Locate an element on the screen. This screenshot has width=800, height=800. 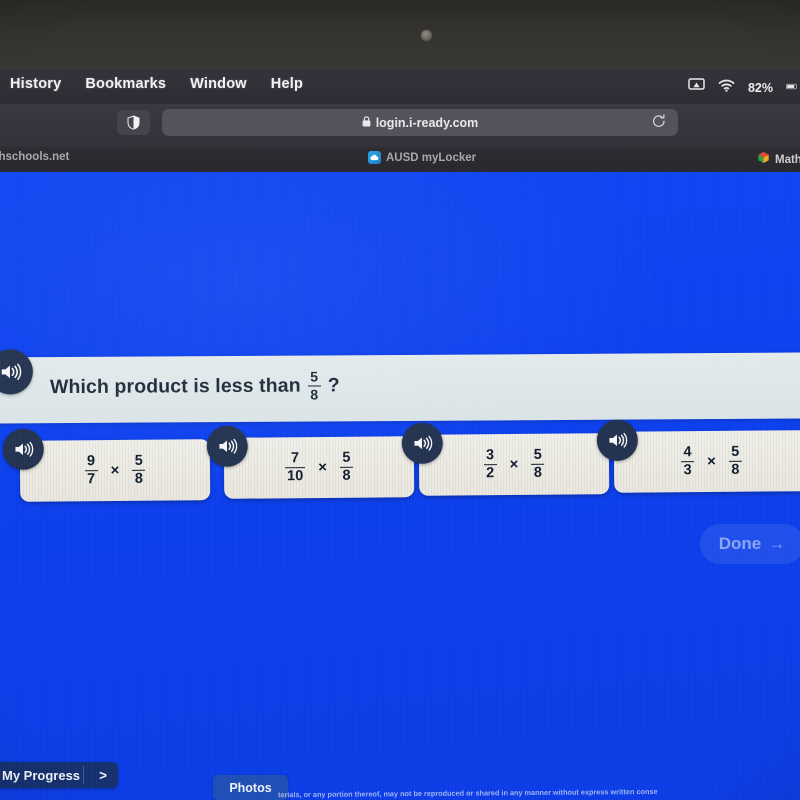
wifi-icon is located at coordinates (726, 88).